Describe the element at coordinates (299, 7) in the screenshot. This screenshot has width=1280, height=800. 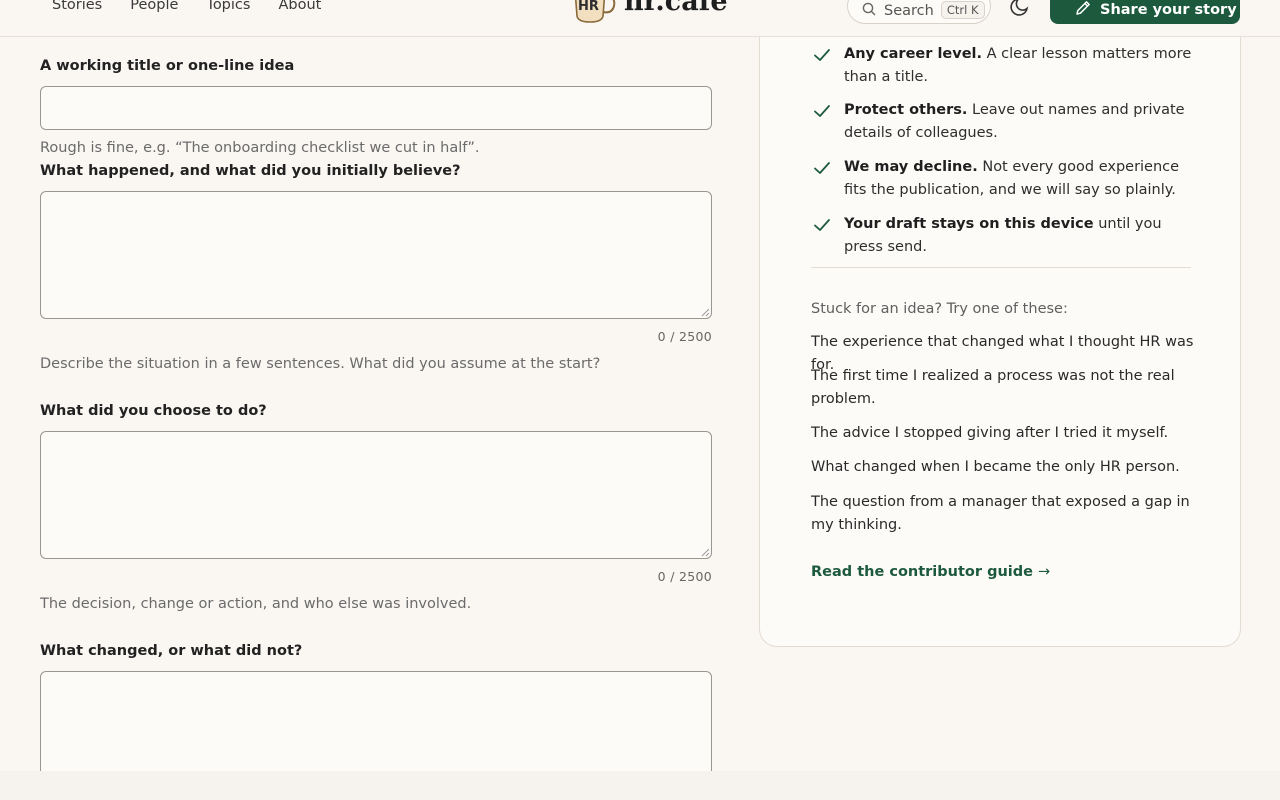
I see `nav-about: About` at that location.